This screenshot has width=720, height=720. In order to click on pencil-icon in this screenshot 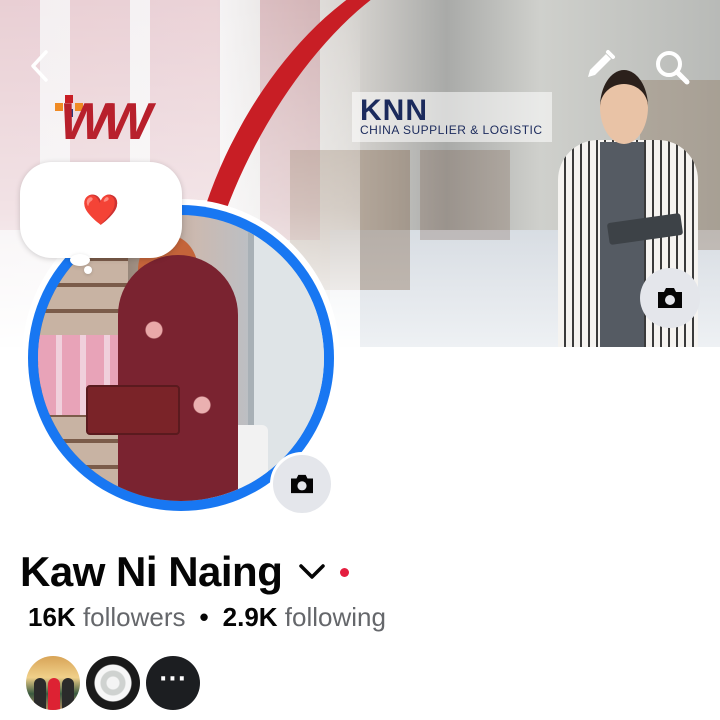, I will do `click(601, 63)`.